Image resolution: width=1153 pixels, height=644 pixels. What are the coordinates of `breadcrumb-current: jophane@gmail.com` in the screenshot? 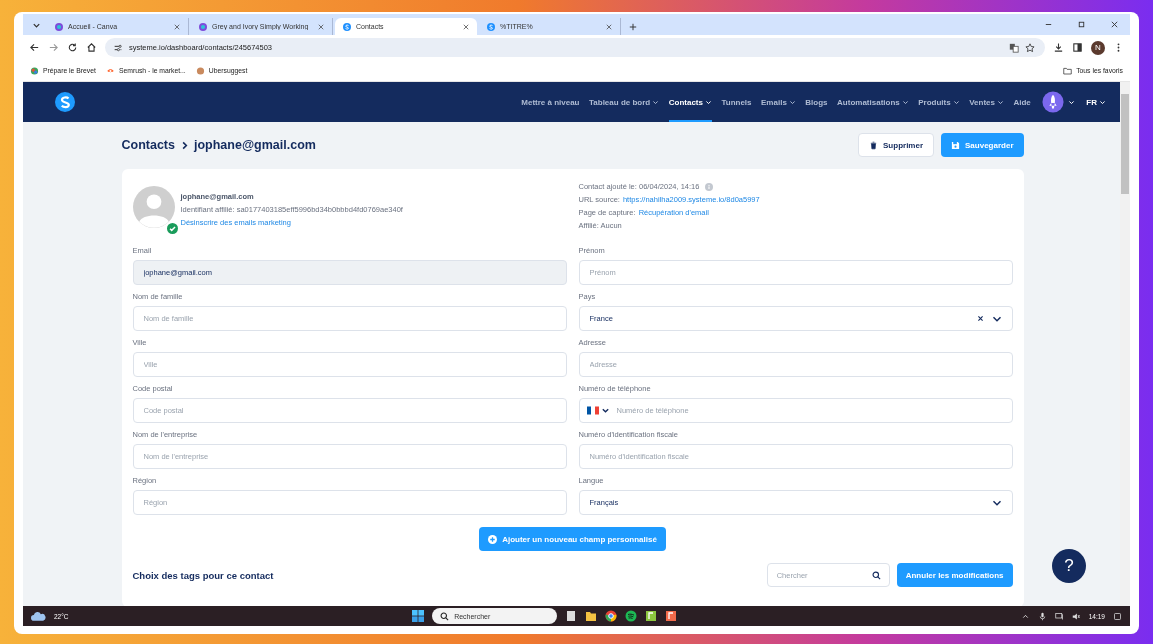 It's located at (255, 145).